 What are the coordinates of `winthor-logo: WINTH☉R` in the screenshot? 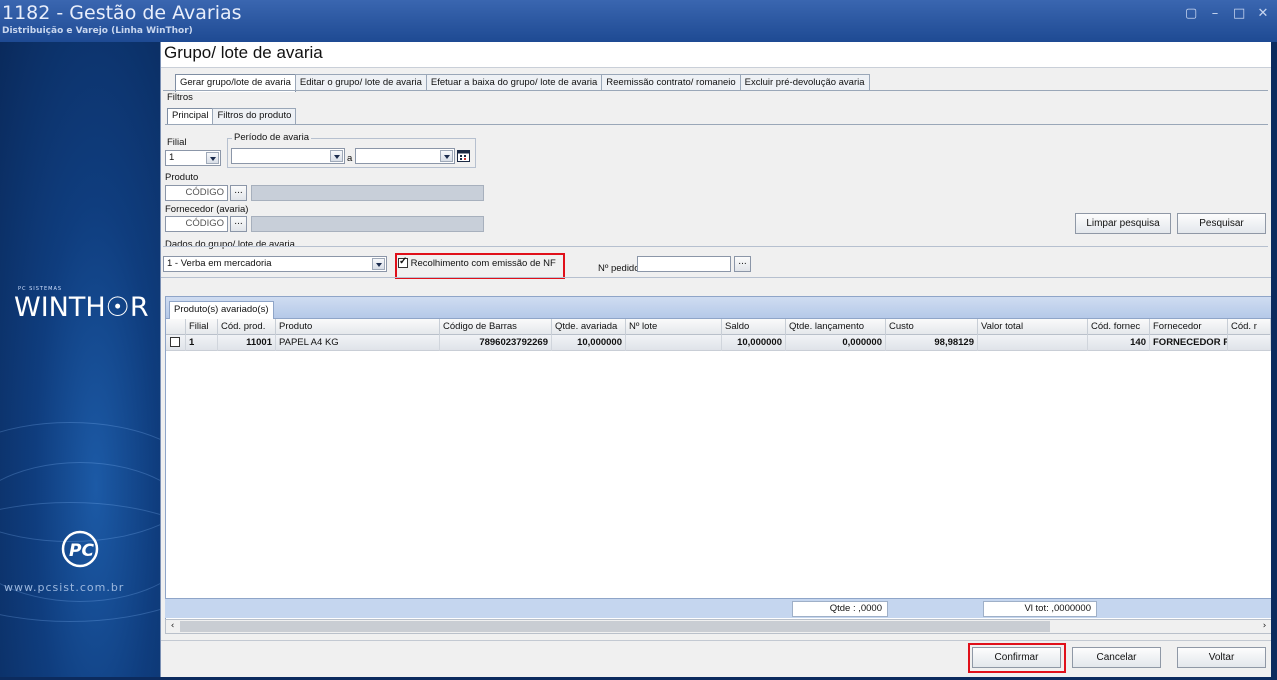 It's located at (81, 307).